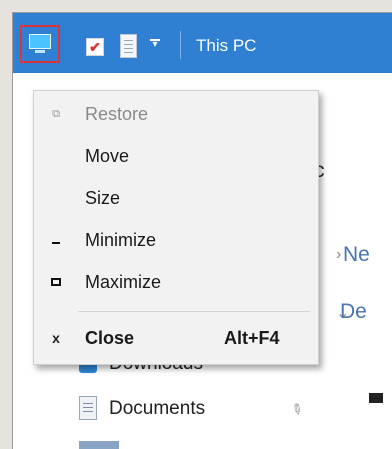 This screenshot has width=392, height=449. I want to click on tree-item-documents: Documents ✎, so click(194, 411).